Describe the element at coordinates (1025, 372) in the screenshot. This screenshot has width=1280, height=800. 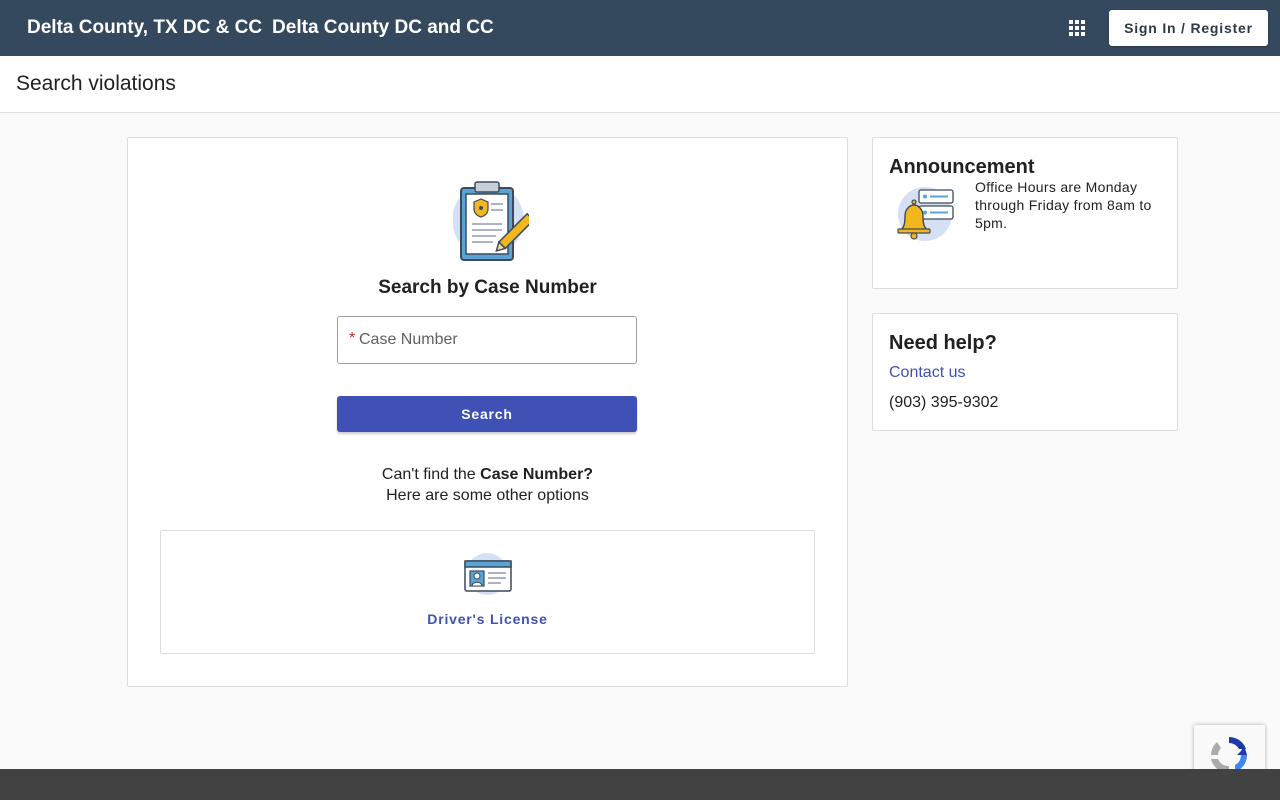
I see `help-card: Need help? Contact us (903) 395-9302` at that location.